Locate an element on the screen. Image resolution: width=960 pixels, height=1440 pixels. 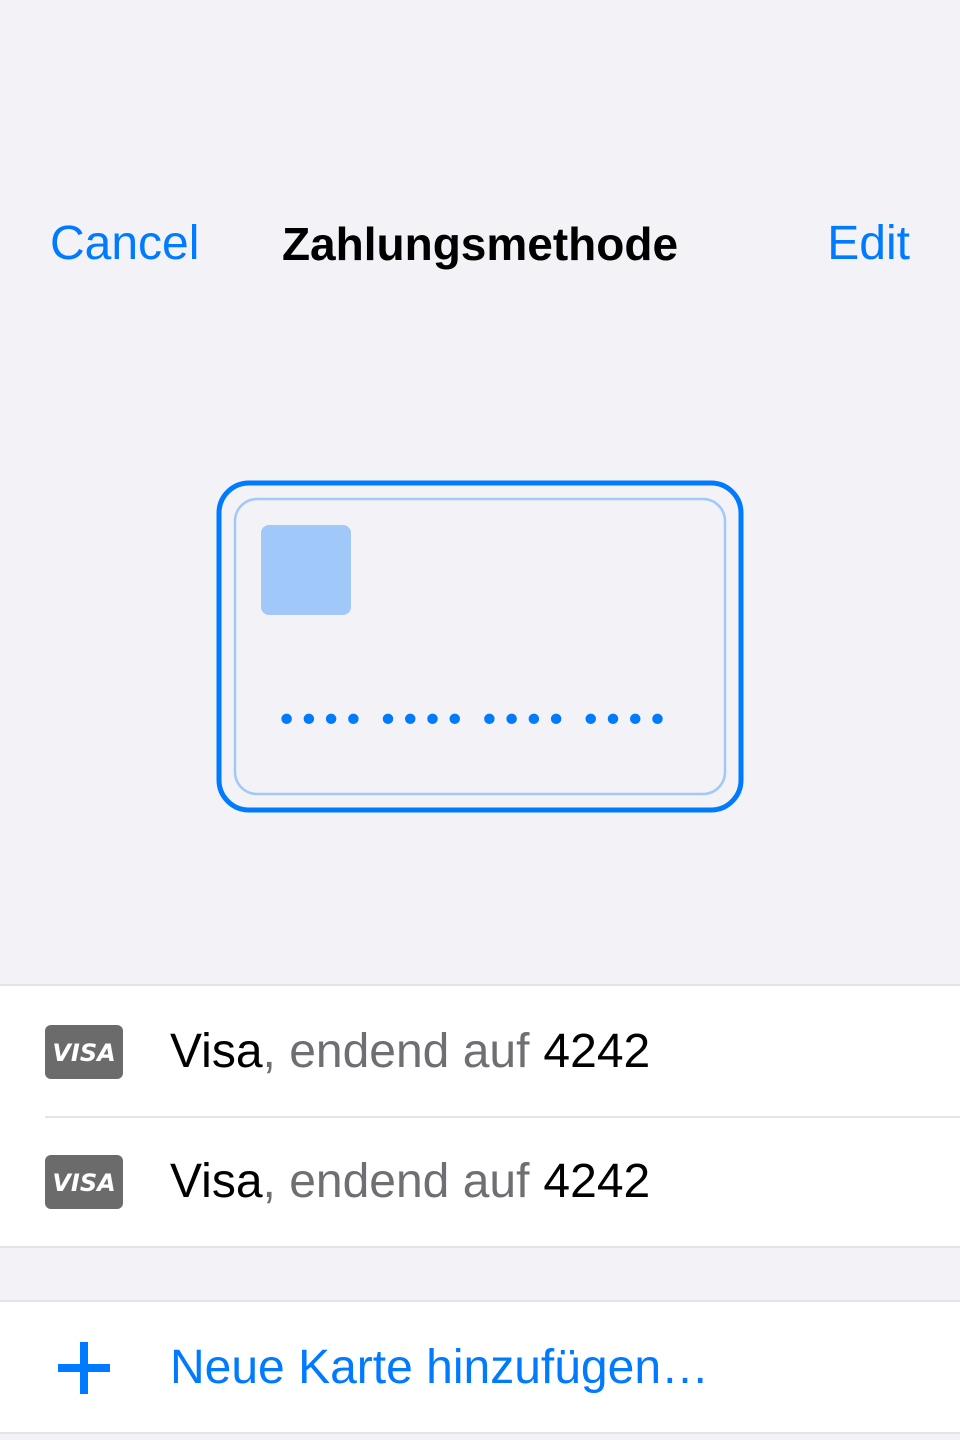
plus-icon is located at coordinates (84, 1368).